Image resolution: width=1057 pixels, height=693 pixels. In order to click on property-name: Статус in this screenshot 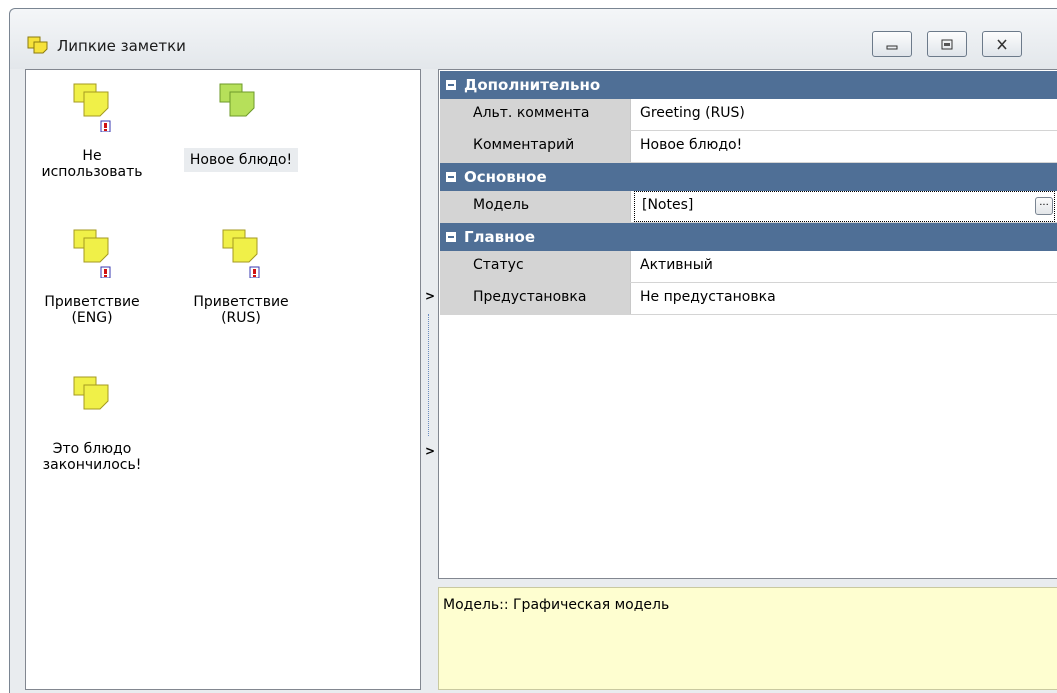, I will do `click(547, 266)`.